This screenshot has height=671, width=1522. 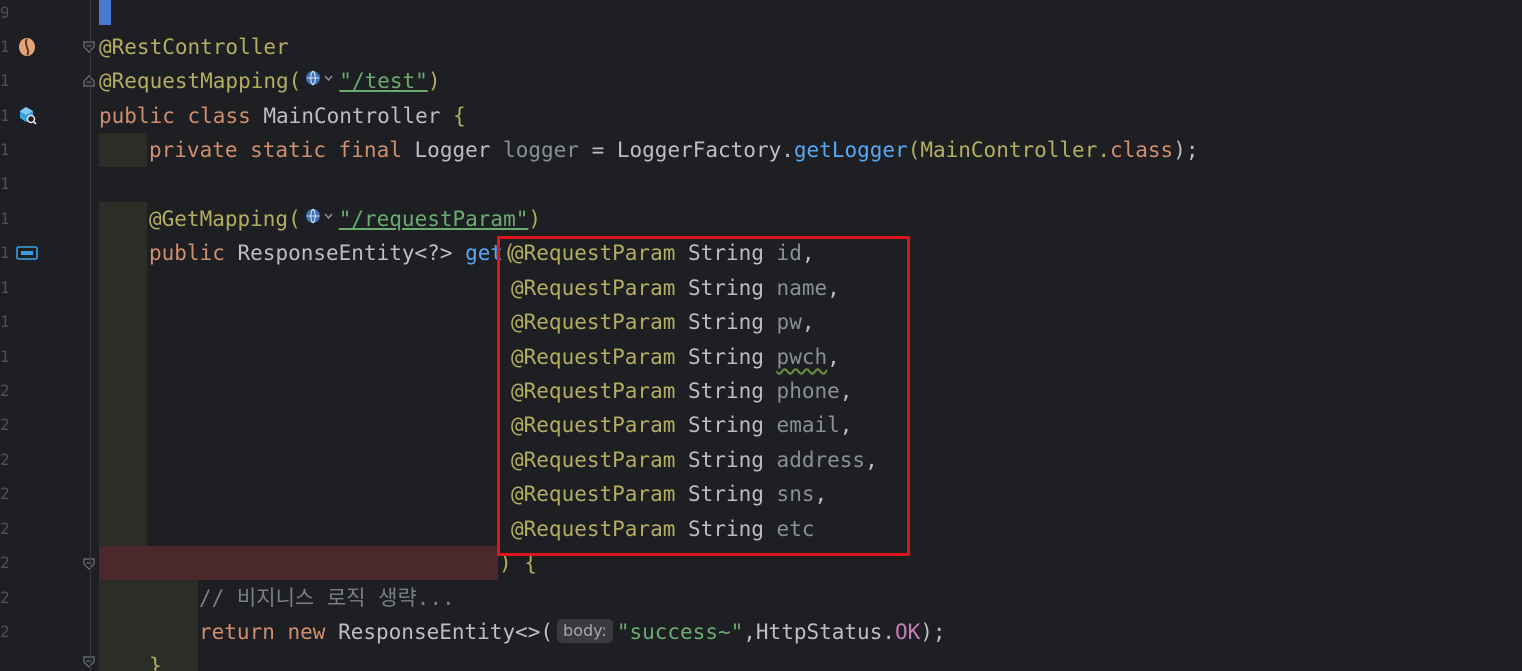 What do you see at coordinates (262, 632) in the screenshot?
I see `keyword: return new` at bounding box center [262, 632].